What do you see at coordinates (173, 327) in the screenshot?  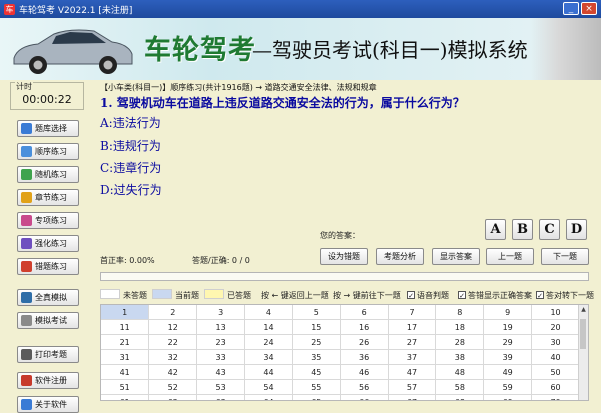 I see `question-number-cell: 12` at bounding box center [173, 327].